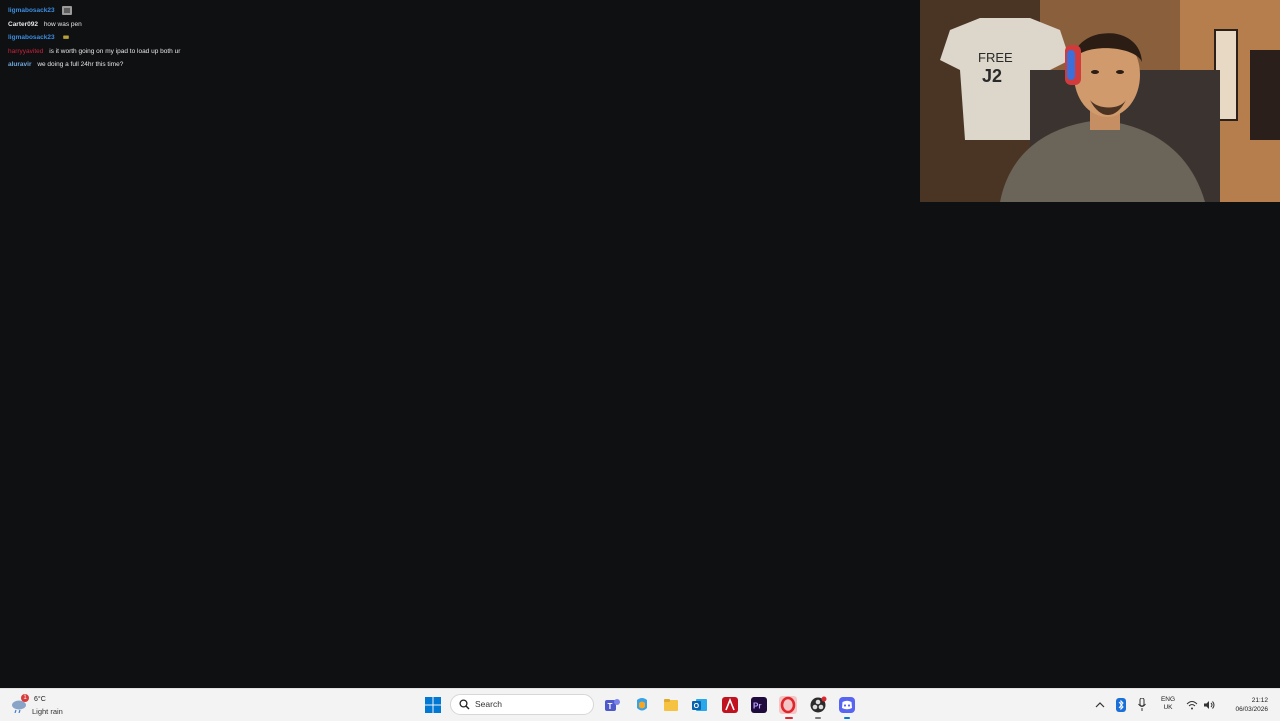 This screenshot has width=1280, height=721. I want to click on copilot-icon, so click(642, 705).